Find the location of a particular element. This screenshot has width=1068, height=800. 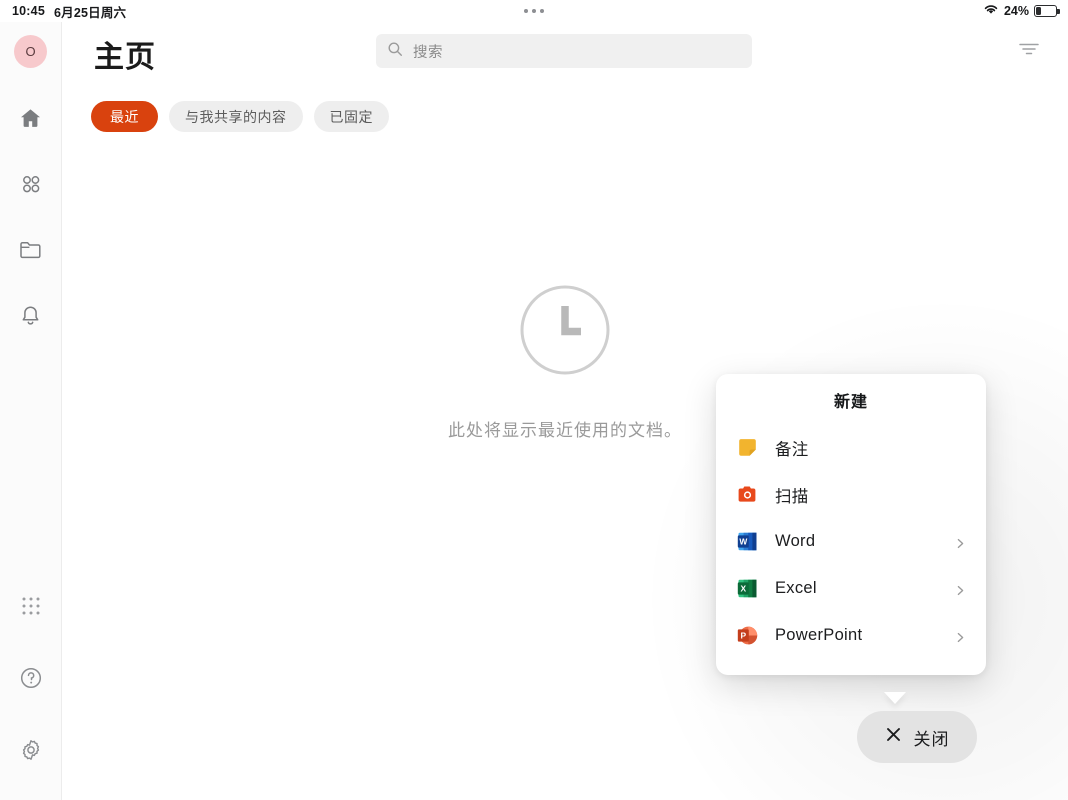

apps-grid-icon is located at coordinates (31, 184).